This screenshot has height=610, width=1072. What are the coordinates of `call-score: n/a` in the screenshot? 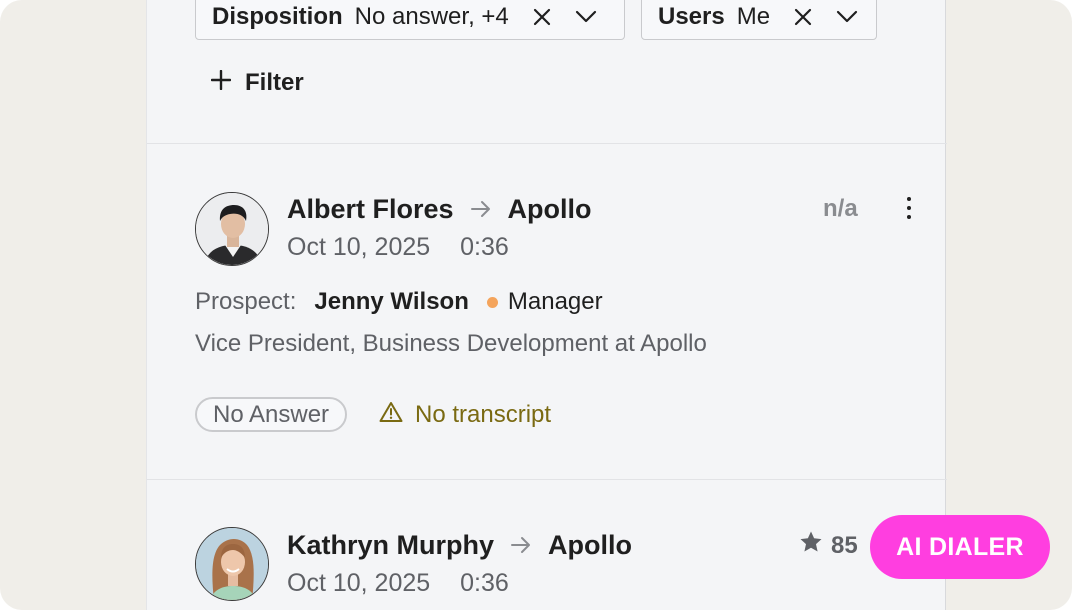 It's located at (840, 208).